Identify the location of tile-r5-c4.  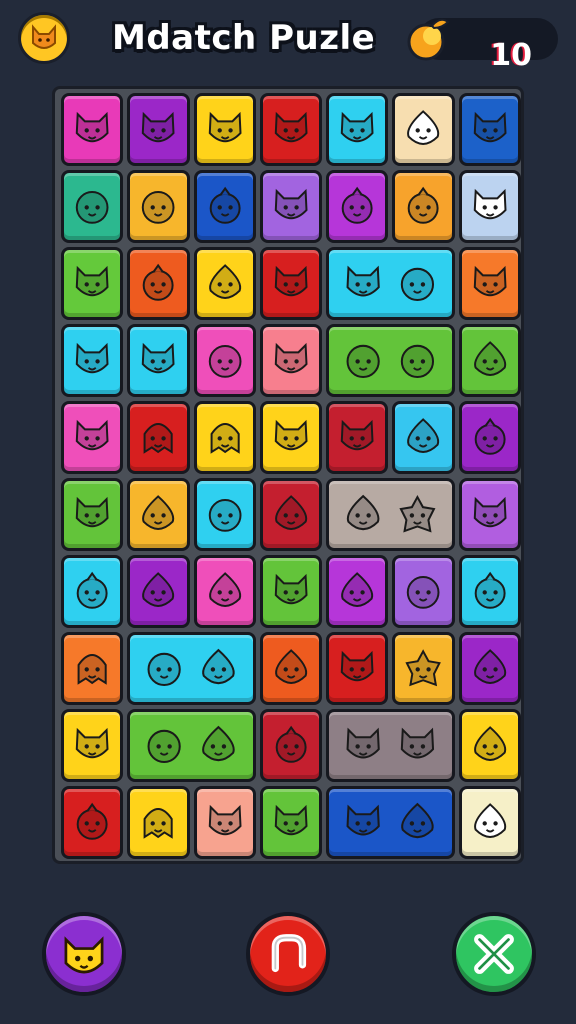
(390, 514).